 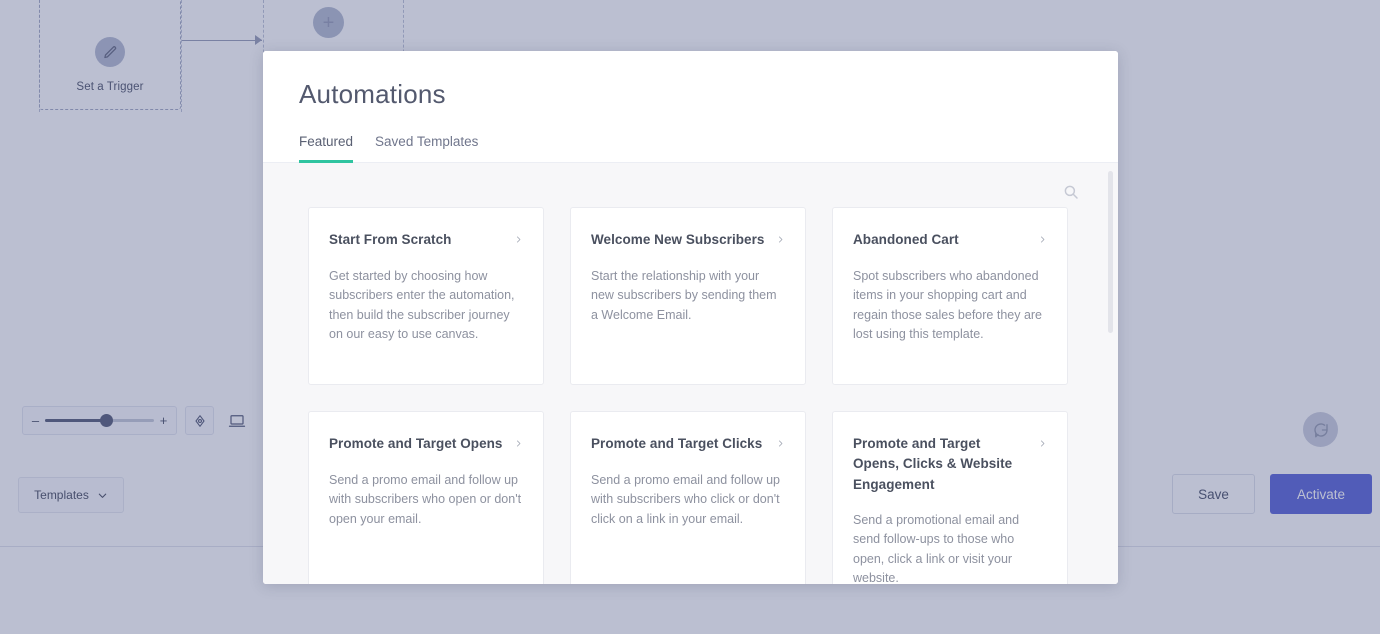 What do you see at coordinates (690, 148) in the screenshot?
I see `modal-tabs: Featured Saved Templates` at bounding box center [690, 148].